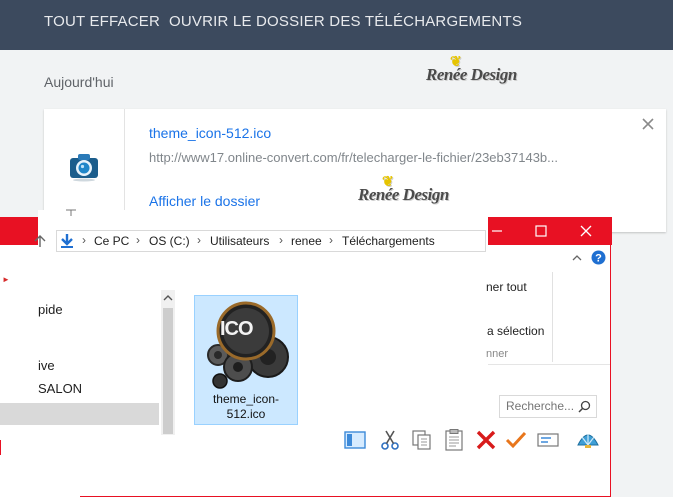  I want to click on camera-file-icon, so click(84, 168).